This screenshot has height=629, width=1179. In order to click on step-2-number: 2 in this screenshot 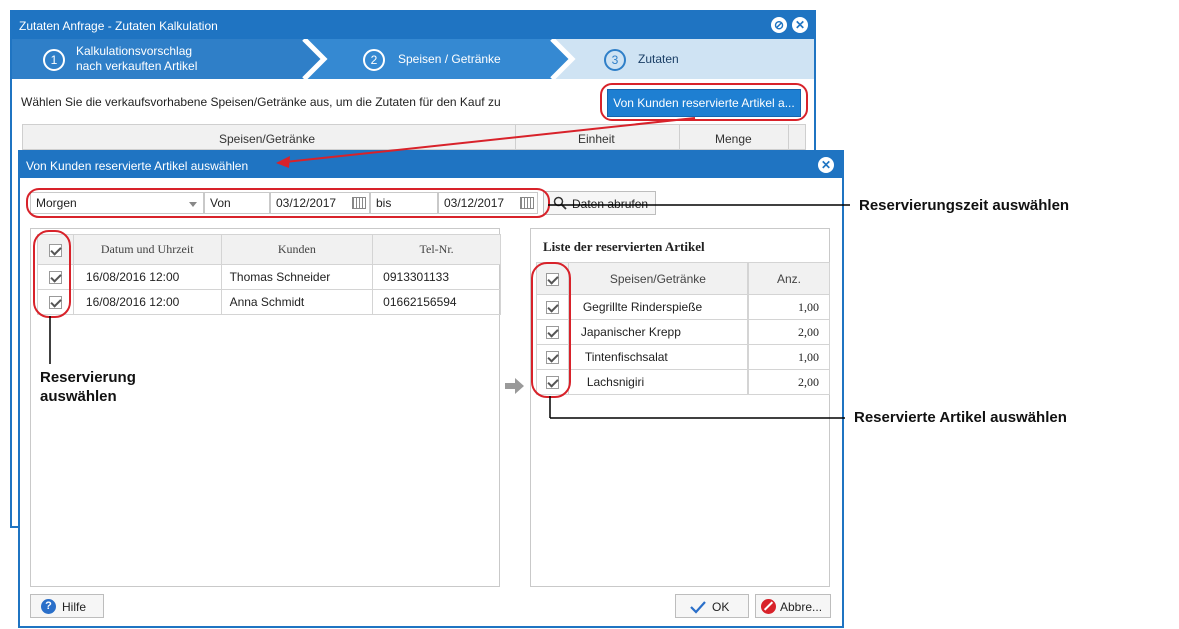, I will do `click(374, 60)`.